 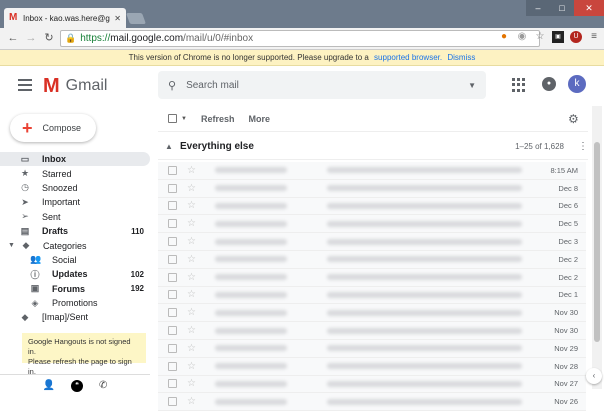 What do you see at coordinates (49, 38) in the screenshot?
I see `reload-icon: ↻` at bounding box center [49, 38].